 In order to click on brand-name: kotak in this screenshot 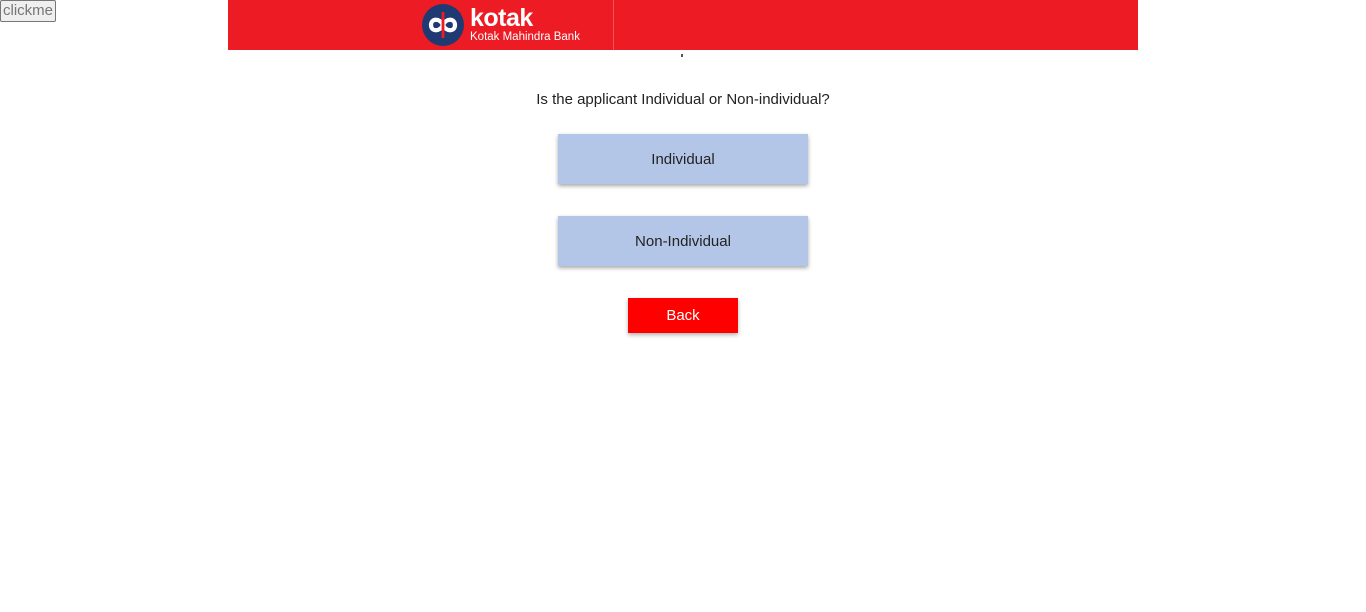, I will do `click(501, 18)`.